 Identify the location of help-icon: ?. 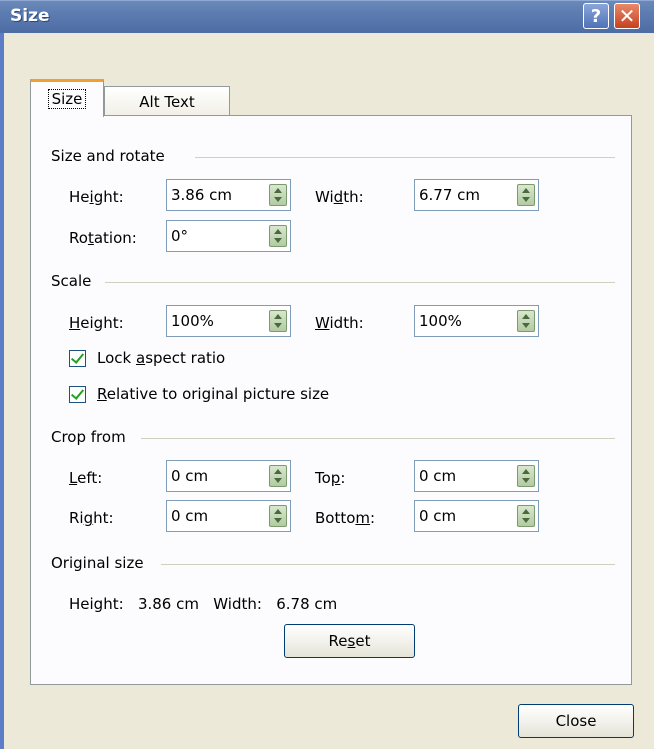
(596, 16).